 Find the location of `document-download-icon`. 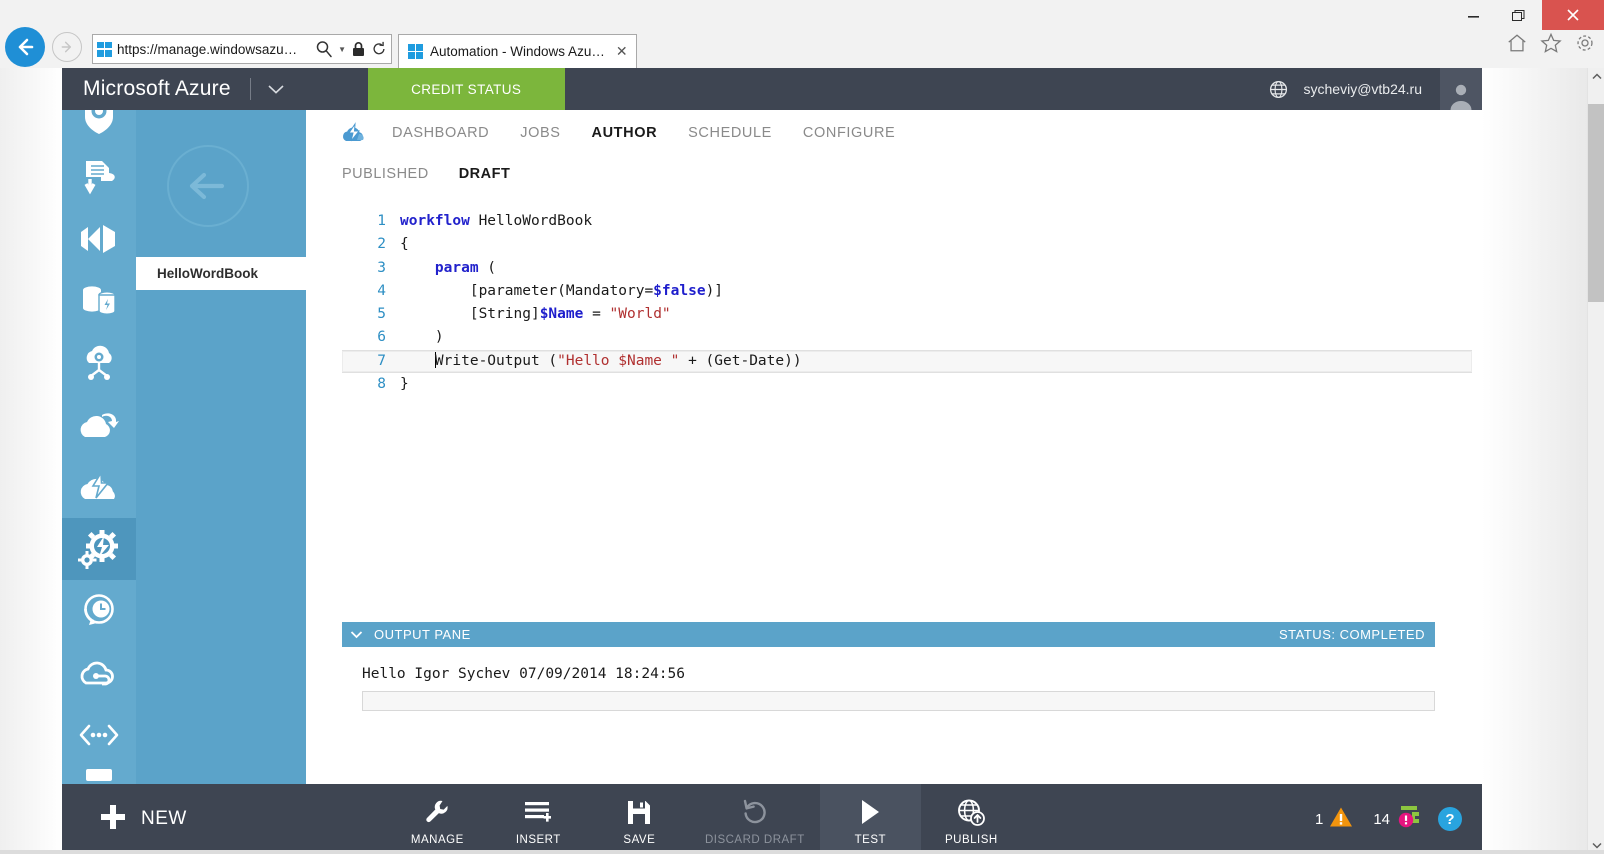

document-download-icon is located at coordinates (99, 178).